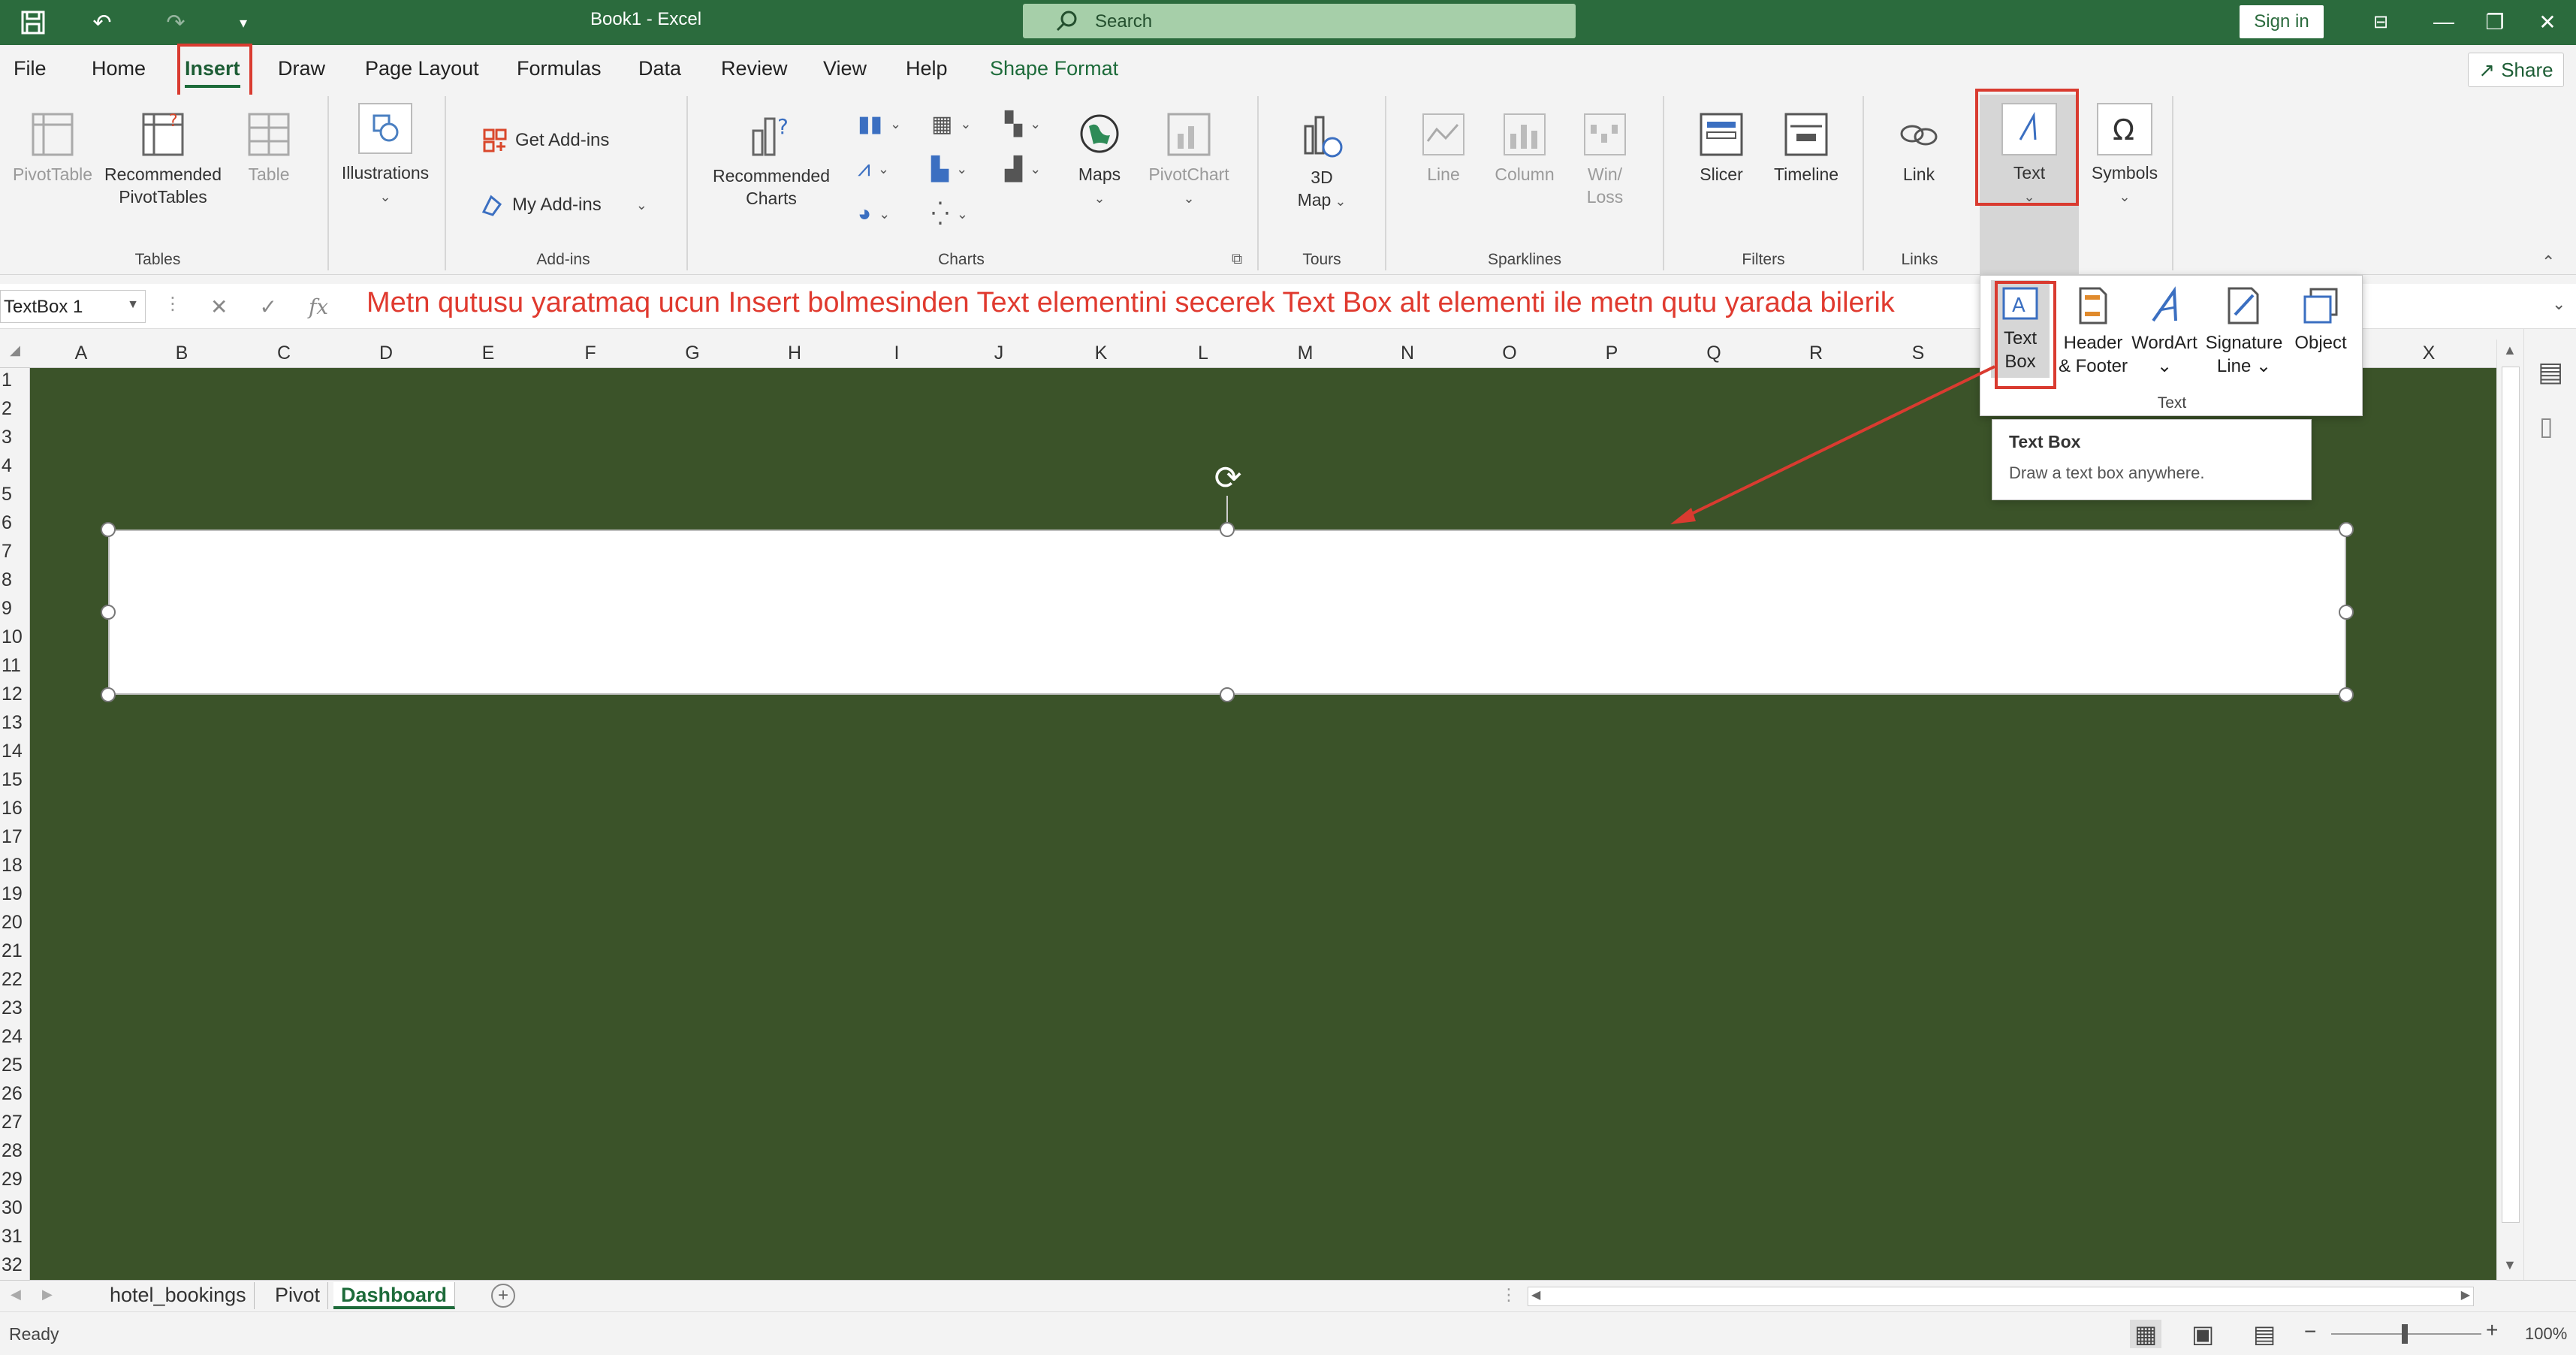 This screenshot has height=1355, width=2576. I want to click on zoom-in-icon: +, so click(2492, 1330).